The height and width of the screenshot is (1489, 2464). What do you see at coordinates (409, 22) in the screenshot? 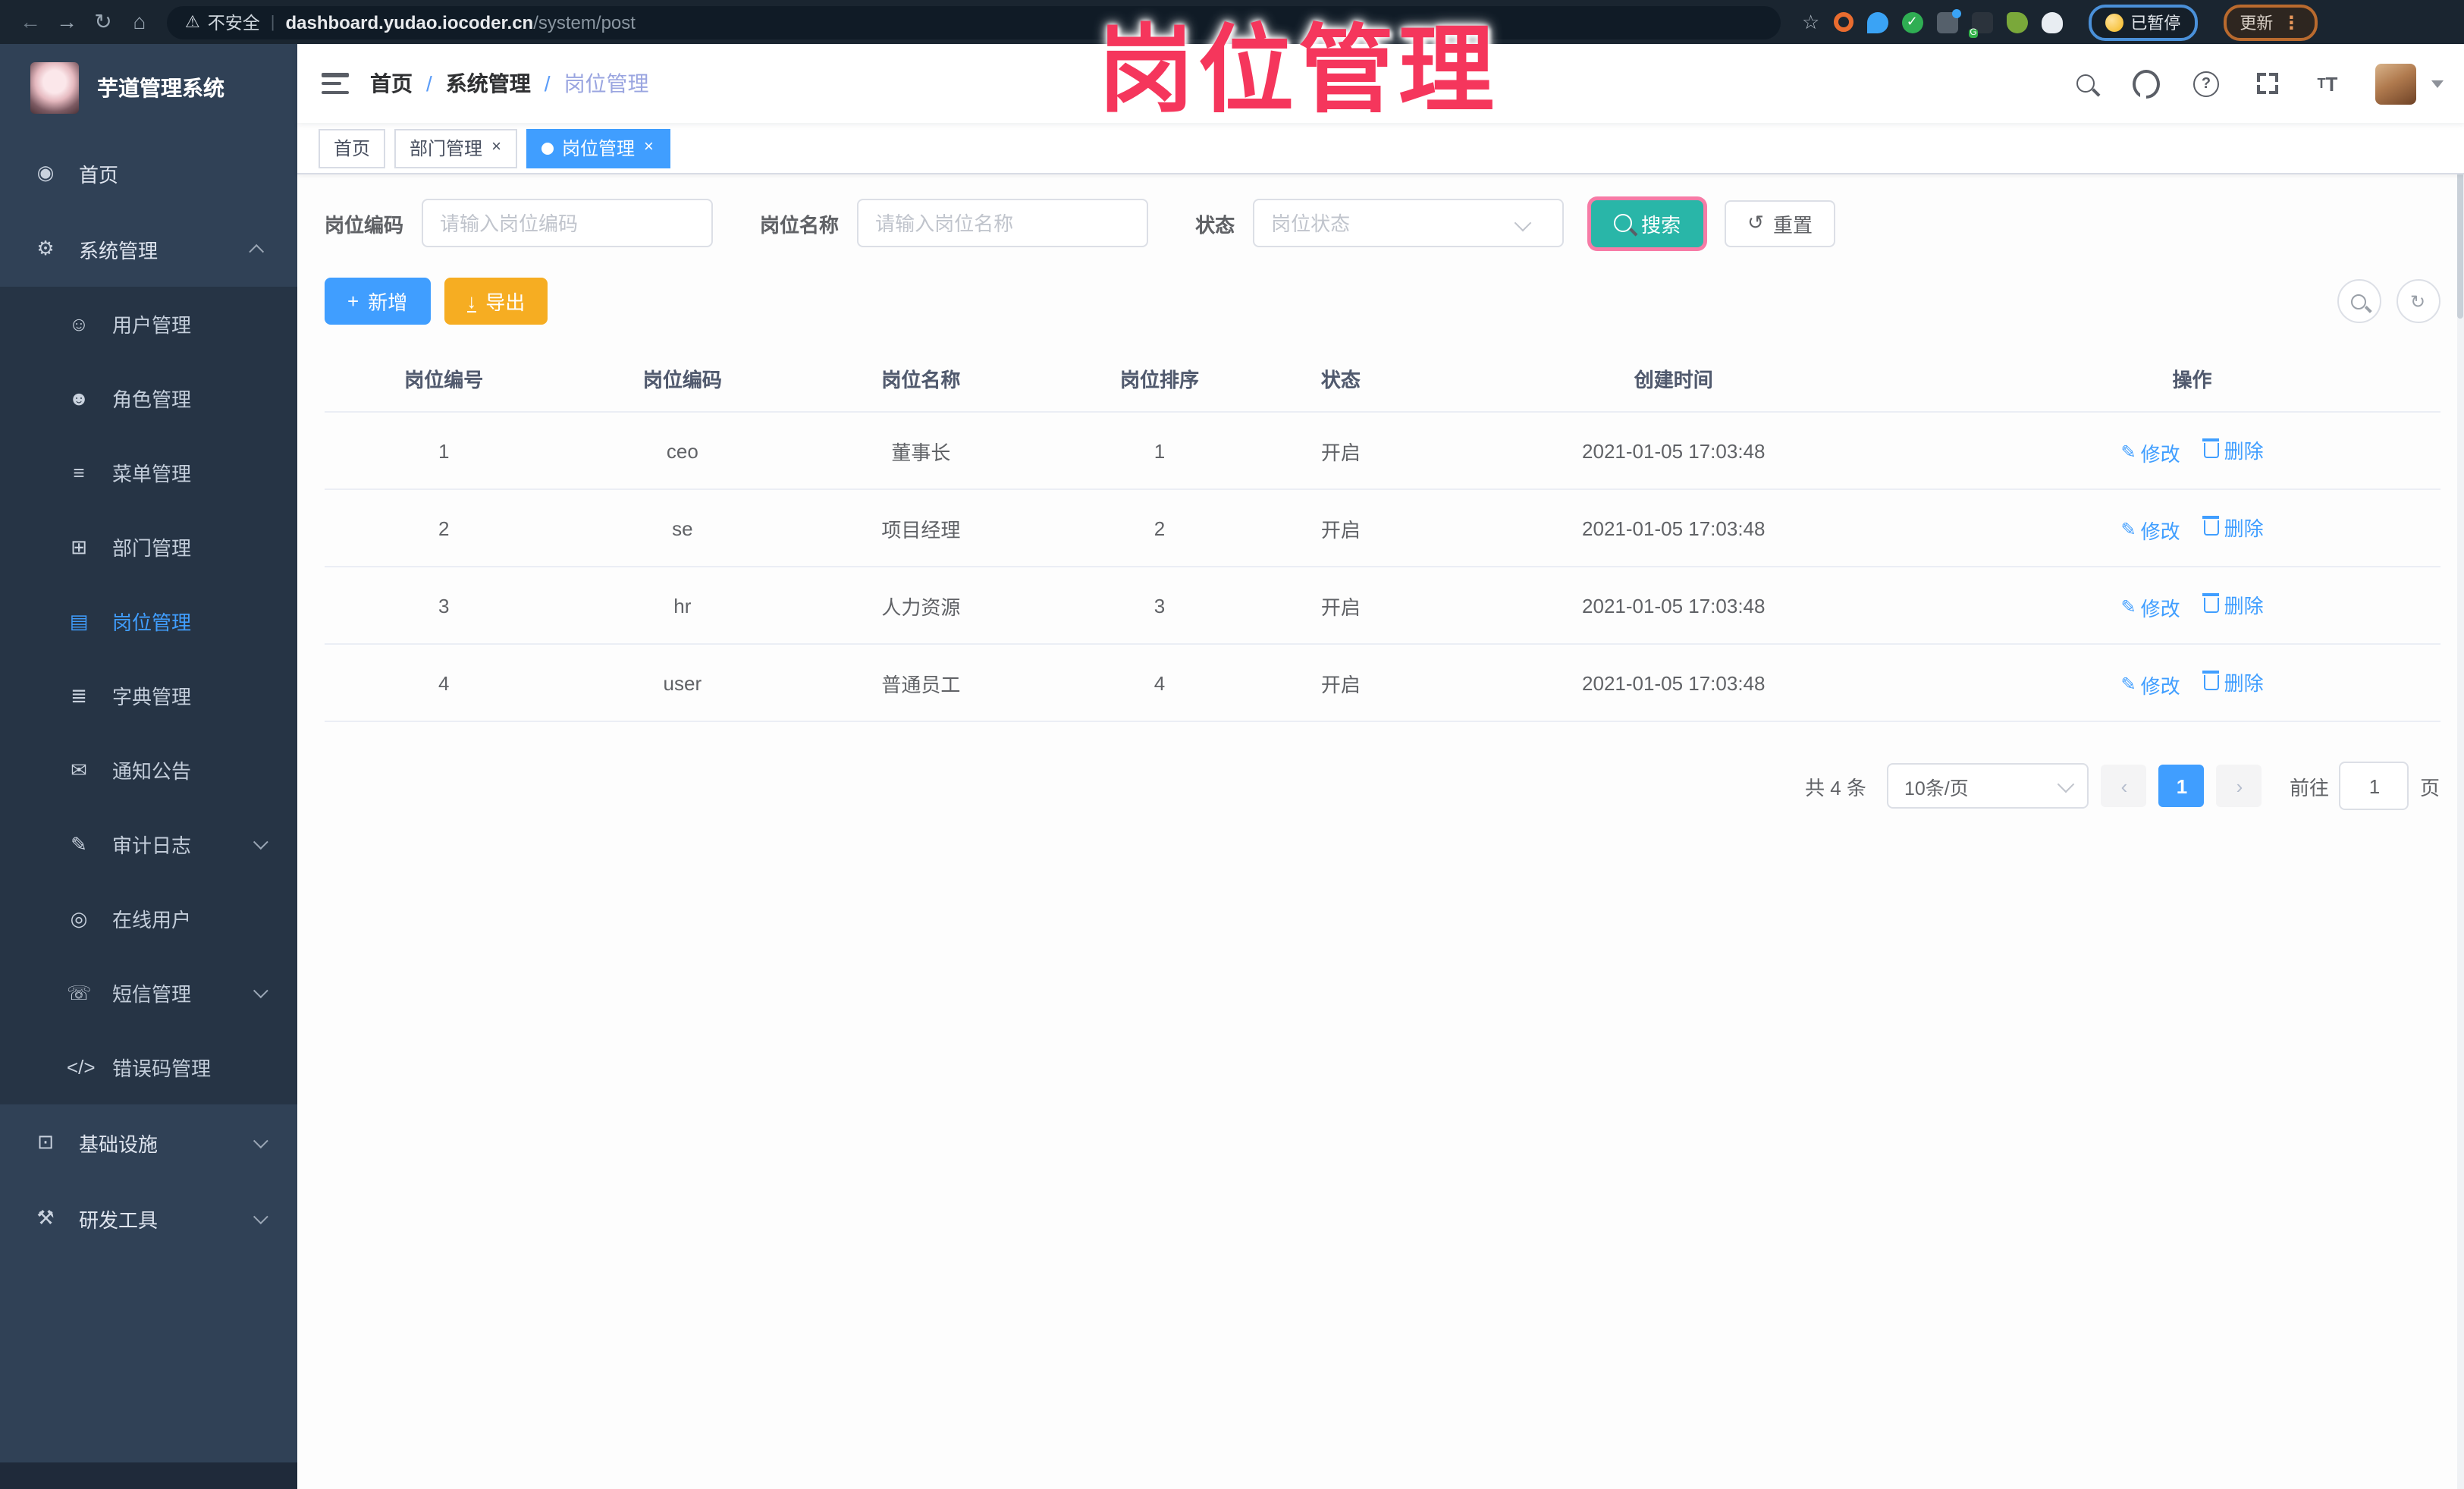
I see `url-domain: dashboard.yudao.iocoder.cn` at bounding box center [409, 22].